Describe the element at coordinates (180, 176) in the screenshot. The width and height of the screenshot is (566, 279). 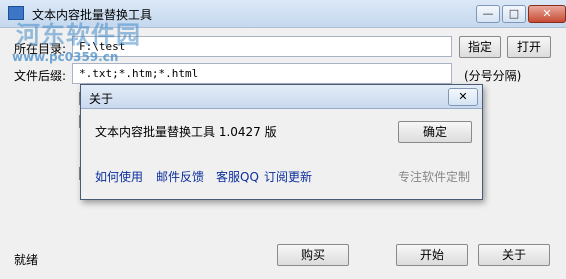
I see `link-email-feedback: 邮件反馈` at that location.